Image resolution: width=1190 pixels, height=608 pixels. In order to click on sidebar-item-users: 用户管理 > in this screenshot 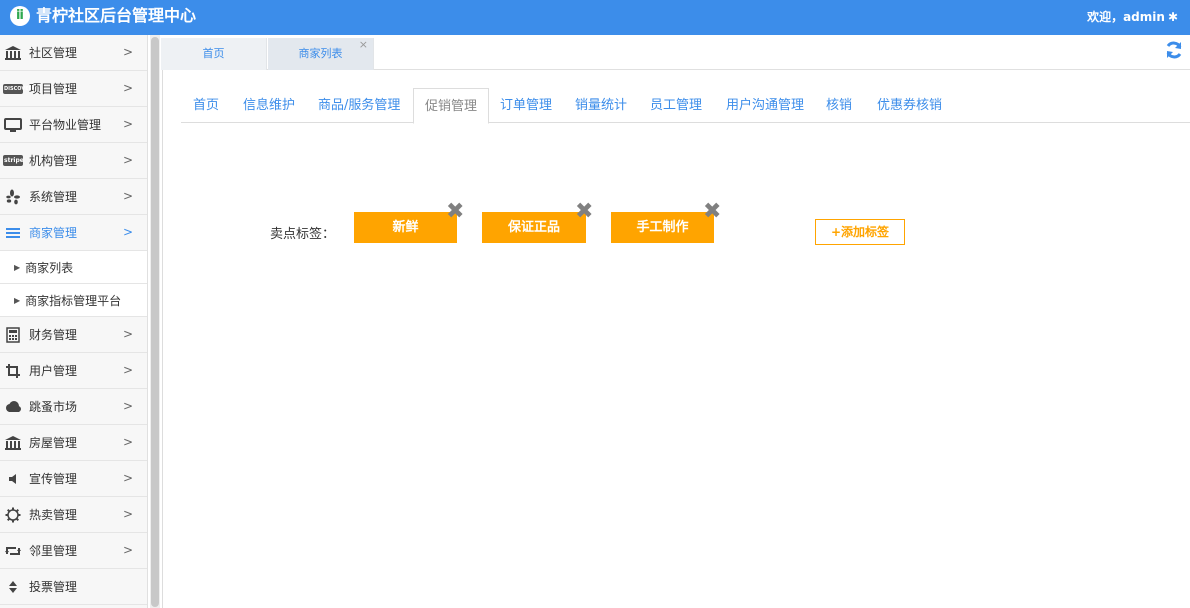, I will do `click(73, 371)`.